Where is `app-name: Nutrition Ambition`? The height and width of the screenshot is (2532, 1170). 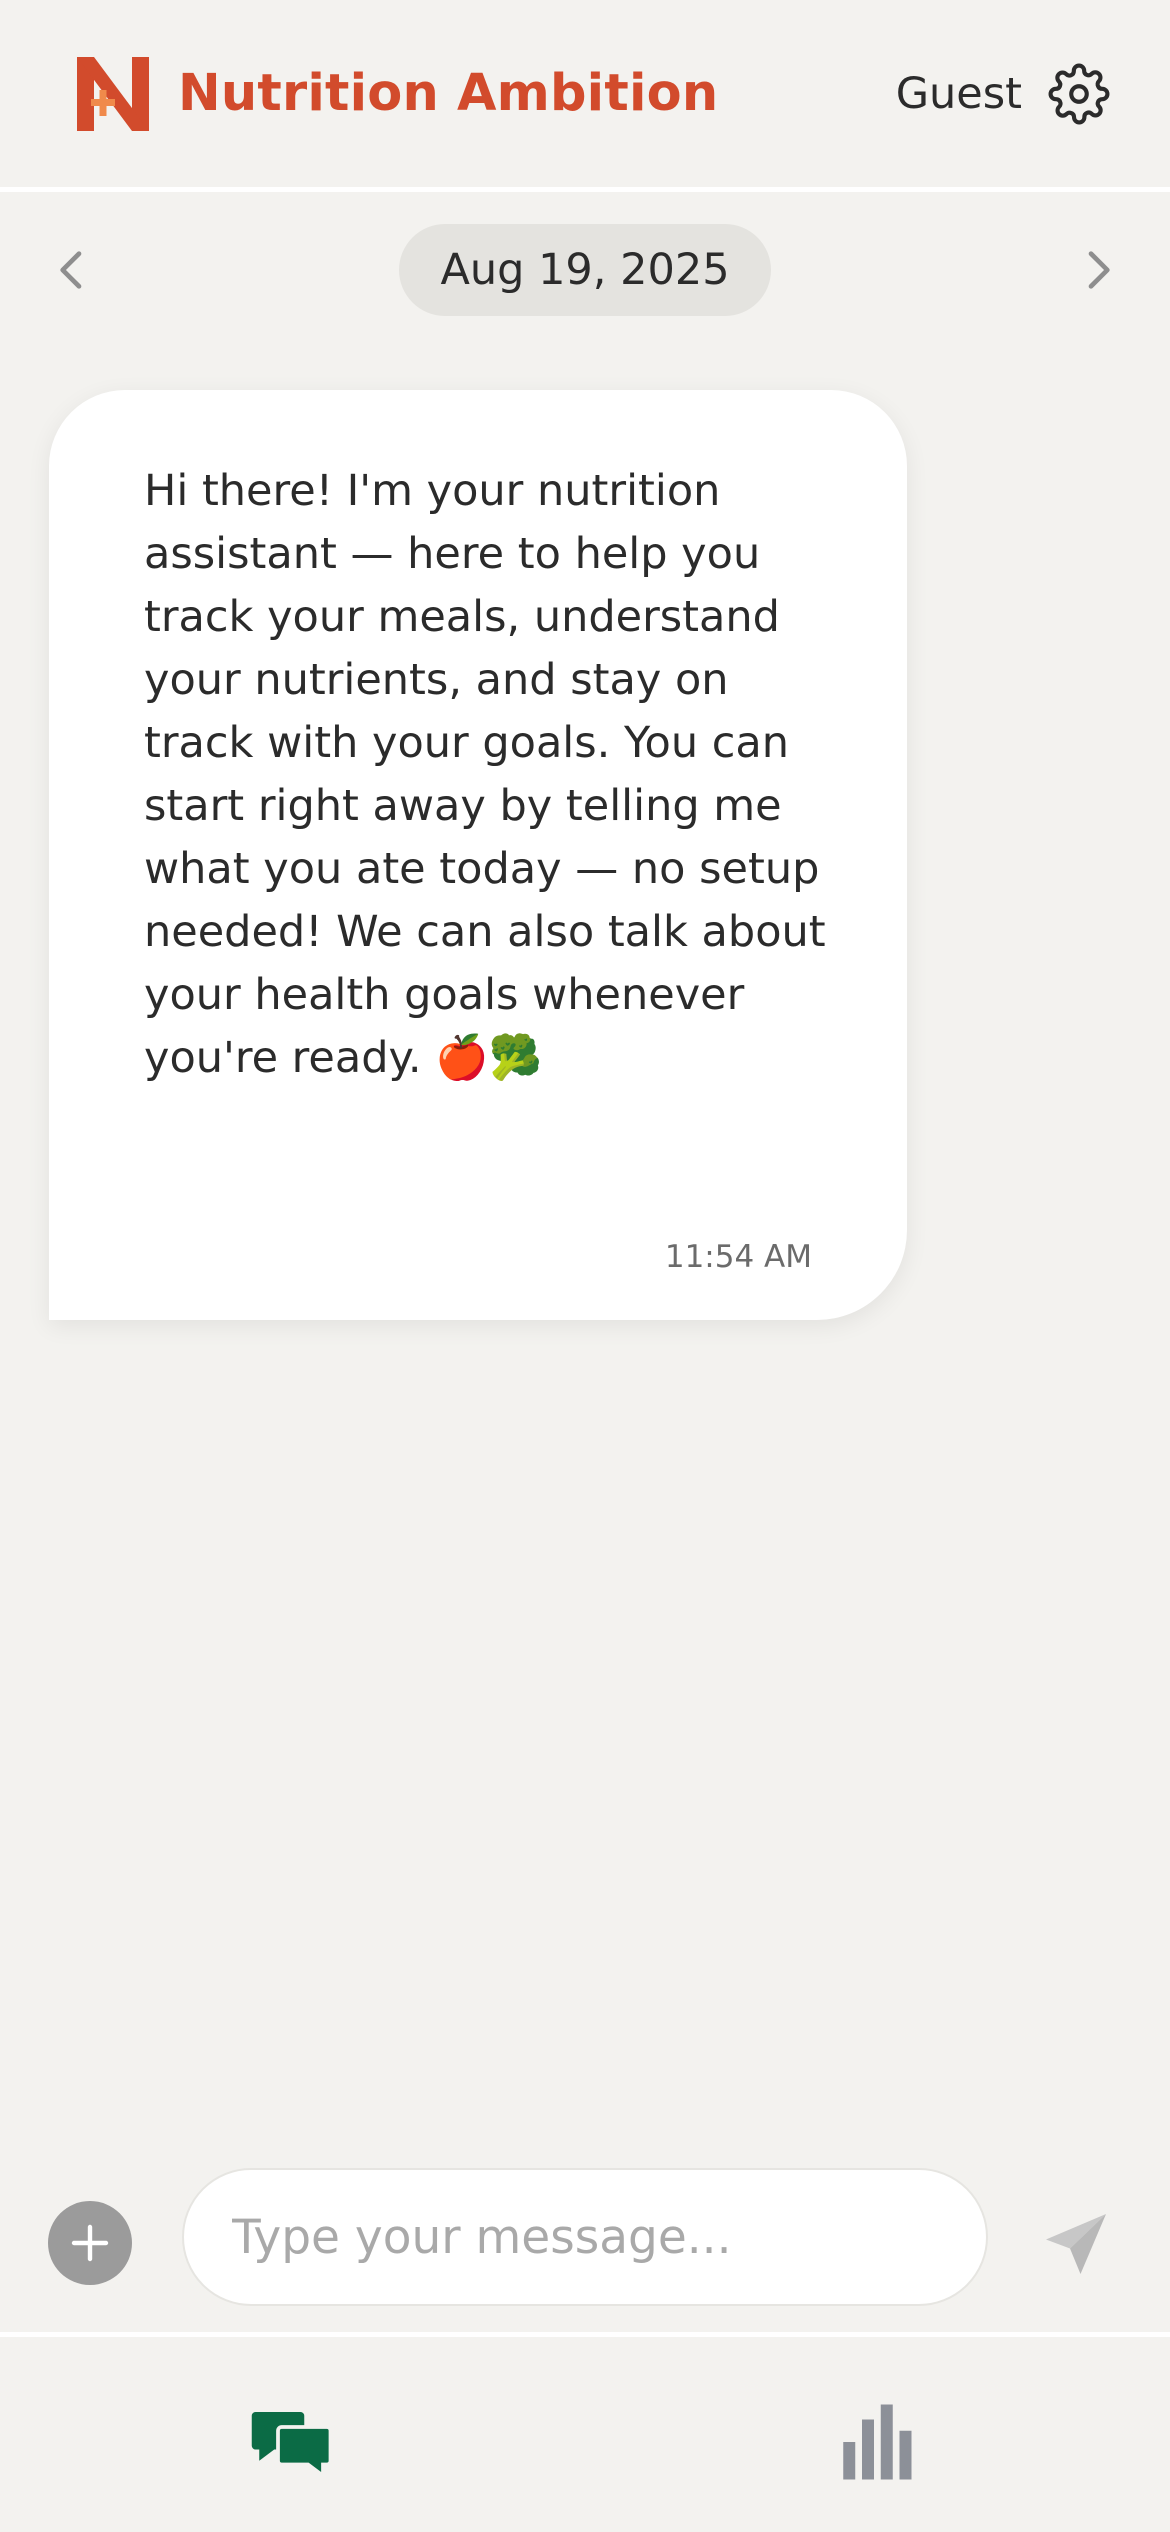
app-name: Nutrition Ambition is located at coordinates (448, 93).